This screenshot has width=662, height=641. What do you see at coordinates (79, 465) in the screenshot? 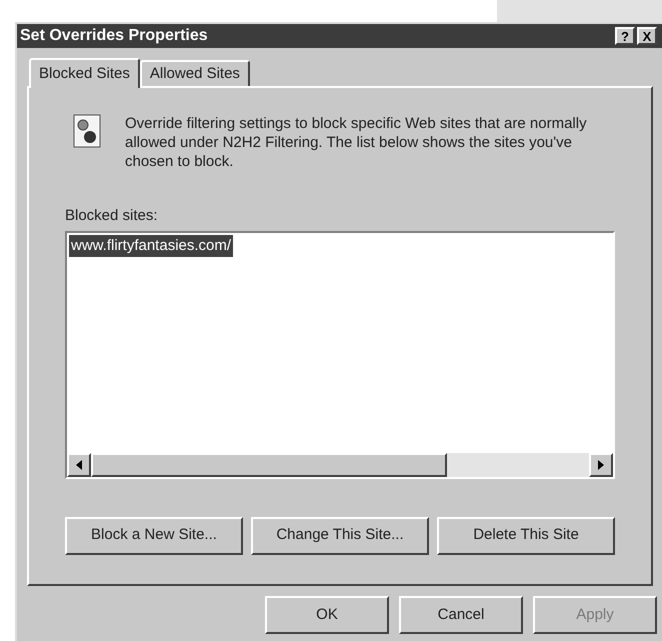
I see `left-arrow-icon` at bounding box center [79, 465].